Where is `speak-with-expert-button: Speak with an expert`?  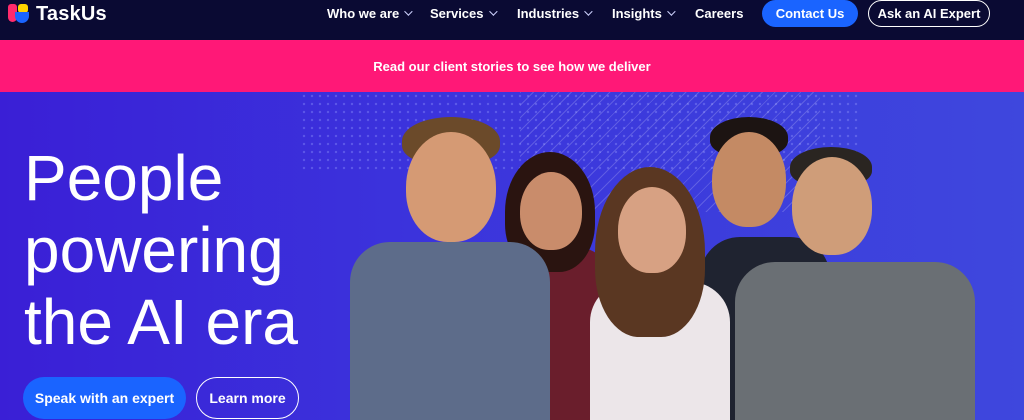 speak-with-expert-button: Speak with an expert is located at coordinates (104, 398).